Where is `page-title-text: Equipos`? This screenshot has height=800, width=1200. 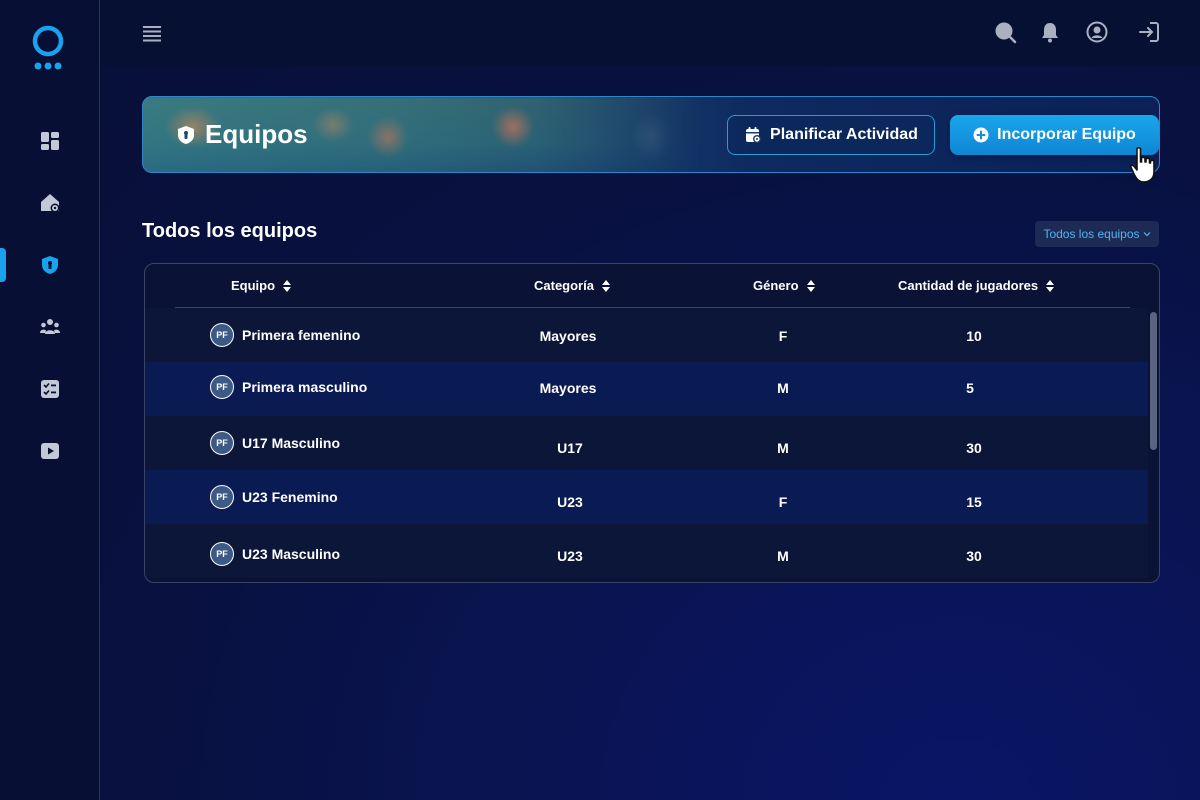 page-title-text: Equipos is located at coordinates (256, 134).